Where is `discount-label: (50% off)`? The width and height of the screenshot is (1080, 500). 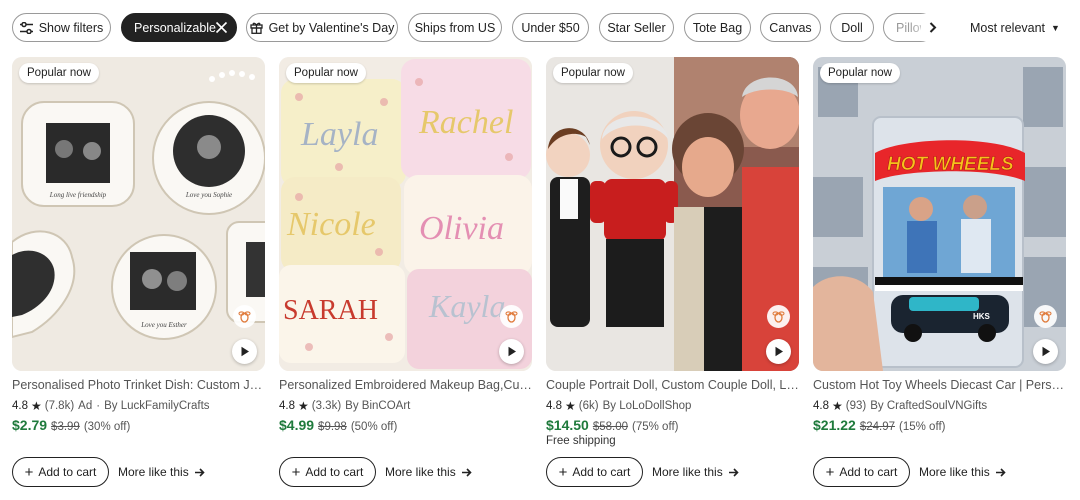
discount-label: (50% off) is located at coordinates (374, 427).